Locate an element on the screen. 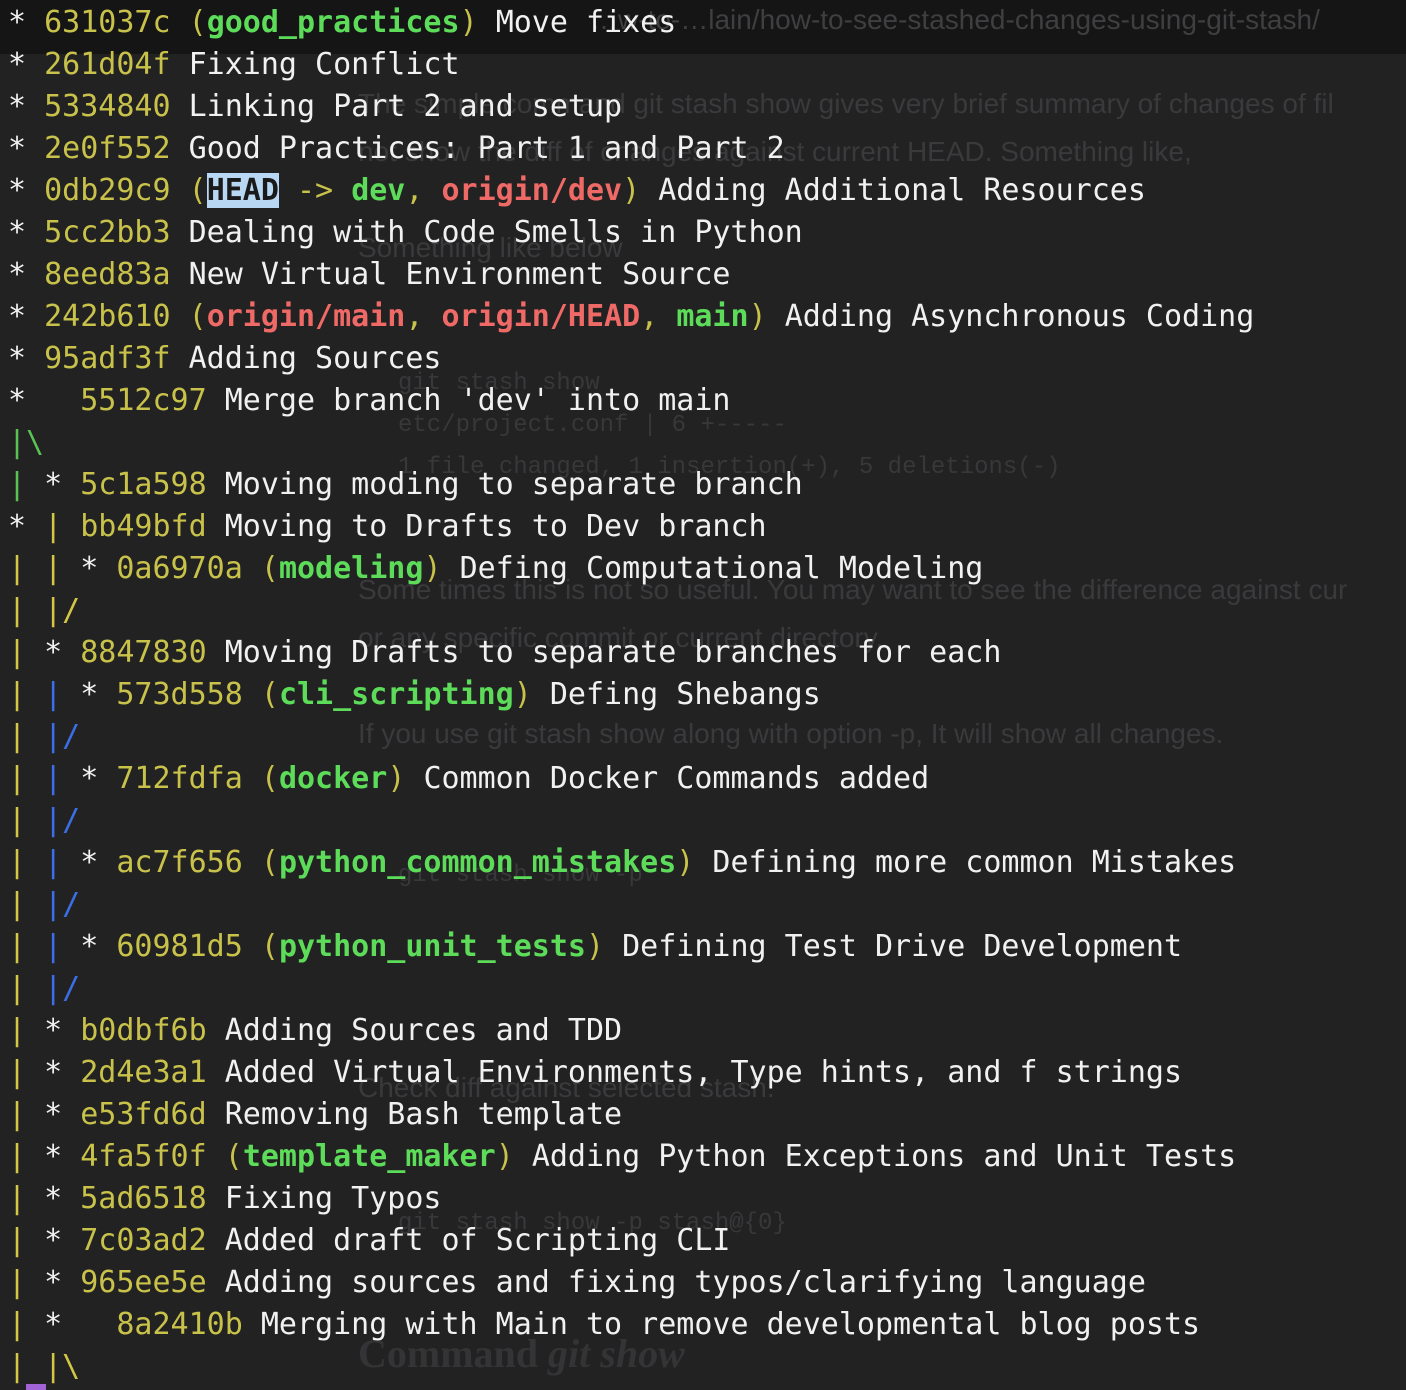  commit-hash: 242b610 is located at coordinates (107, 316).